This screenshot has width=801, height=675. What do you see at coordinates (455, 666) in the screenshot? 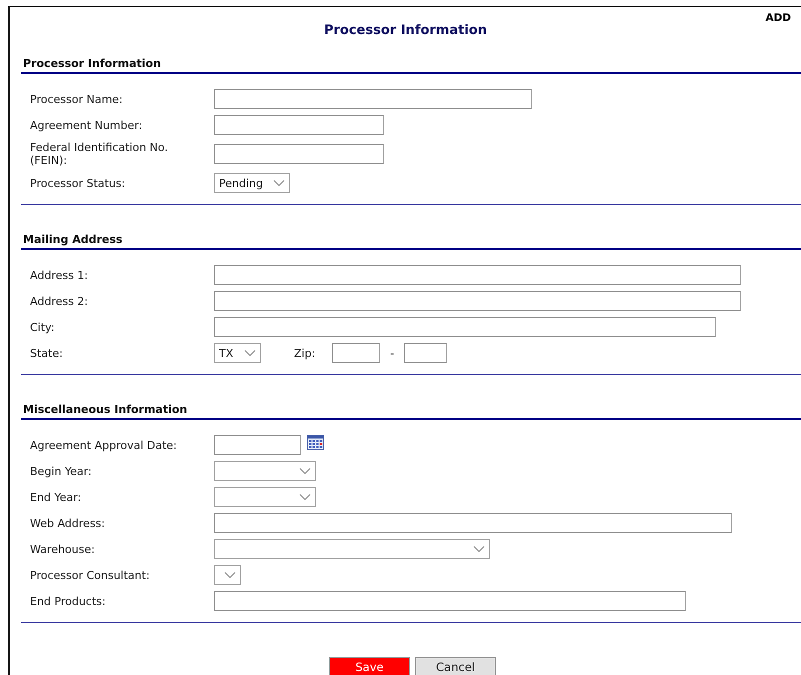
I see `cancel-button: Cancel` at bounding box center [455, 666].